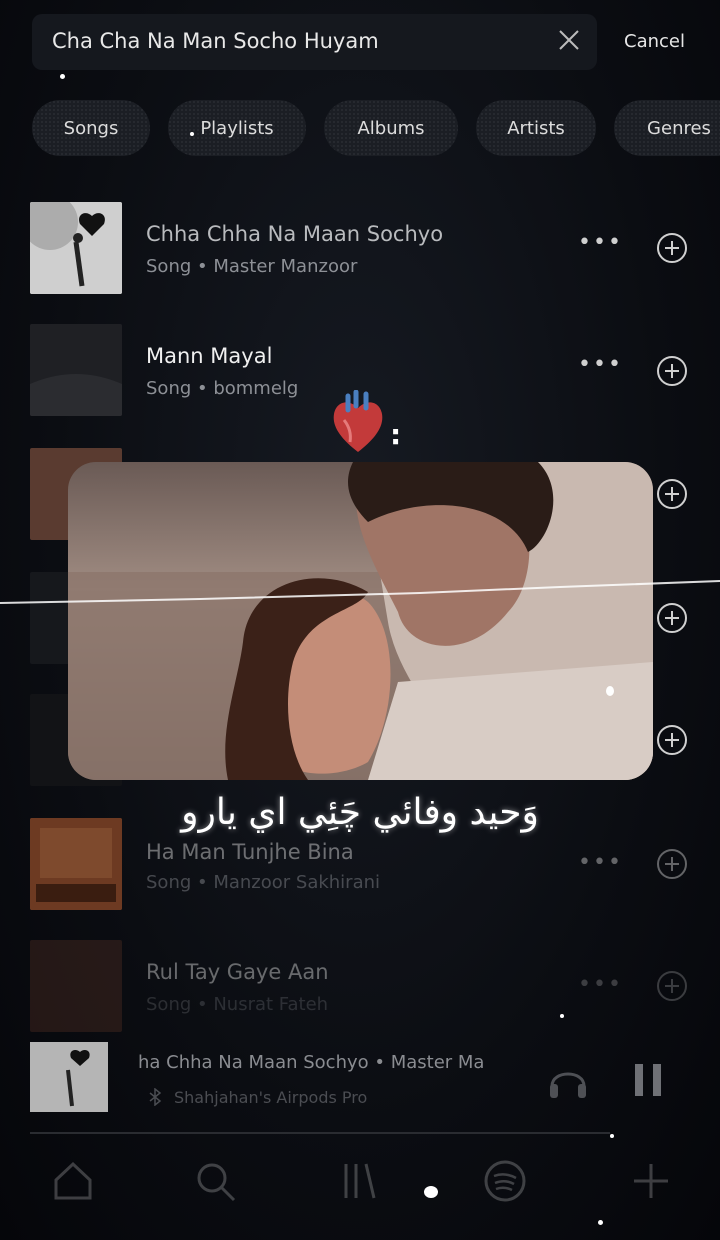 The width and height of the screenshot is (720, 1240). What do you see at coordinates (358, 421) in the screenshot?
I see `heart-anatomical-icon` at bounding box center [358, 421].